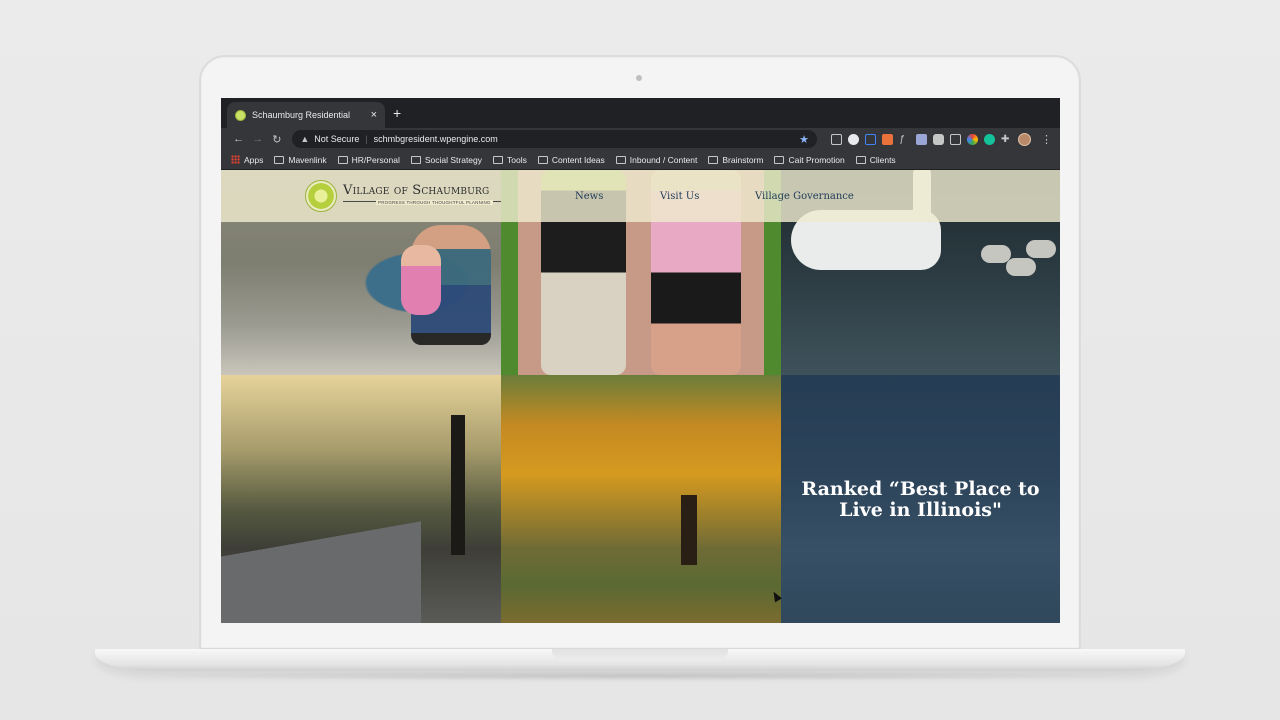  What do you see at coordinates (421, 280) in the screenshot?
I see `photo-figure-child` at bounding box center [421, 280].